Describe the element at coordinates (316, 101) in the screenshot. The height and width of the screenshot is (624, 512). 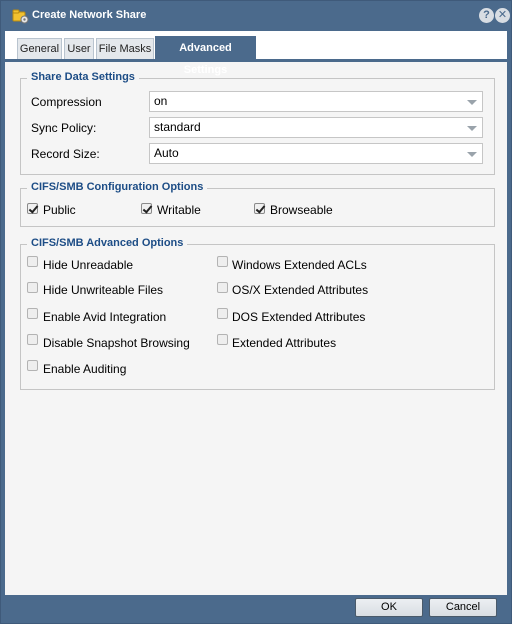
I see `compression-select: on` at that location.